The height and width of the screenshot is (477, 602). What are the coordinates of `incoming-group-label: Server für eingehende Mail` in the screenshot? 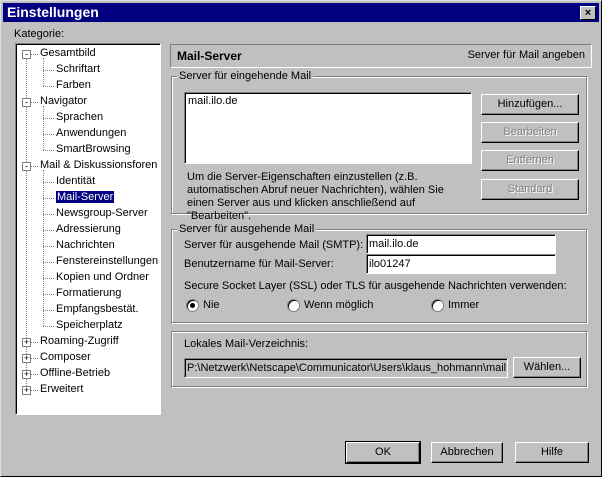 It's located at (245, 76).